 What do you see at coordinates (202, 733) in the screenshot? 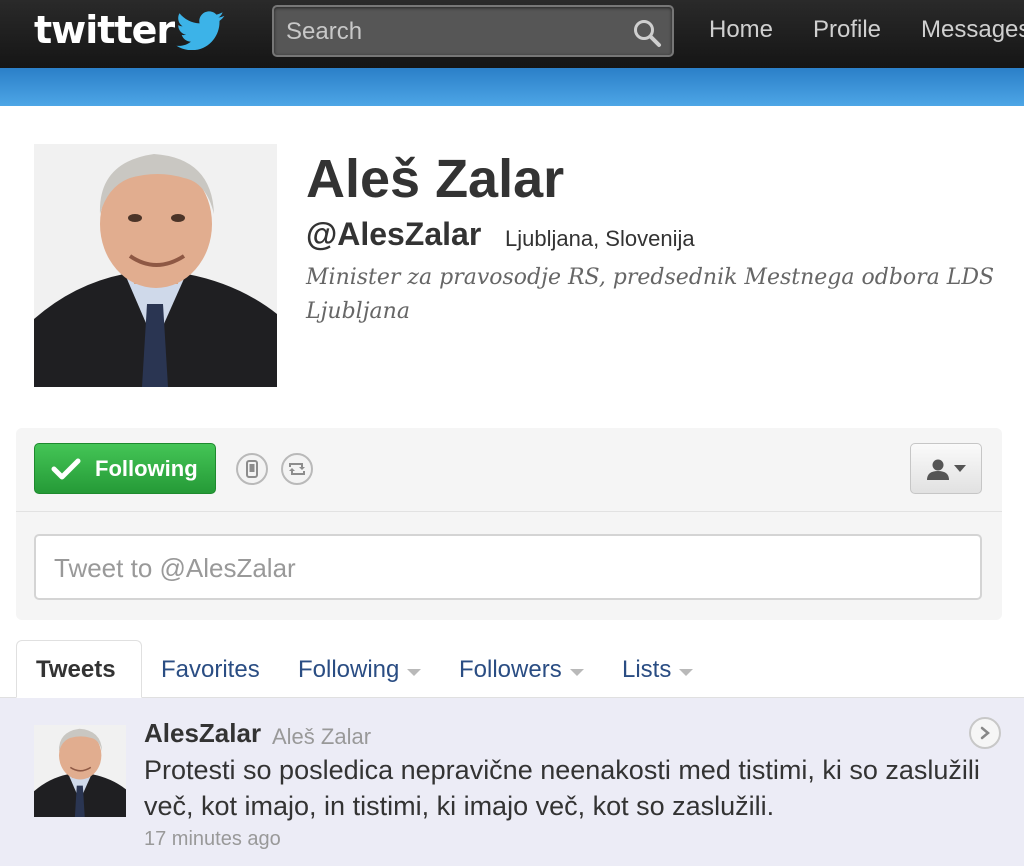
I see `tweet-username: AlesZalar` at bounding box center [202, 733].